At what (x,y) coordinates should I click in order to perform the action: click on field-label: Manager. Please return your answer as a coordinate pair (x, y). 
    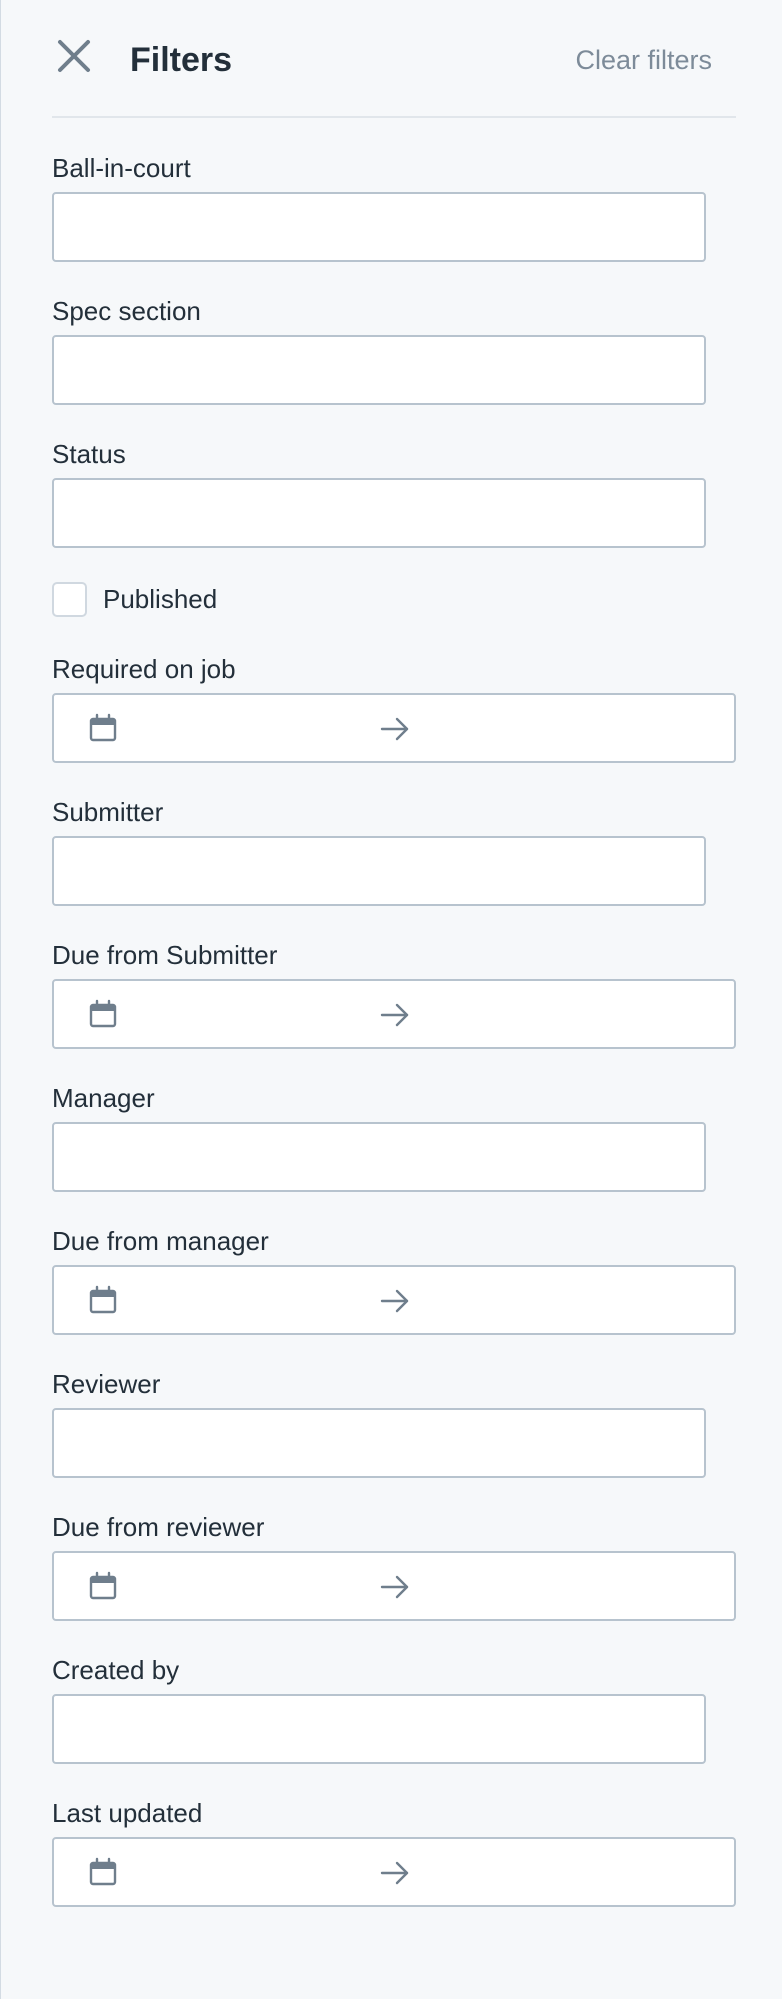
    Looking at the image, I should click on (103, 1098).